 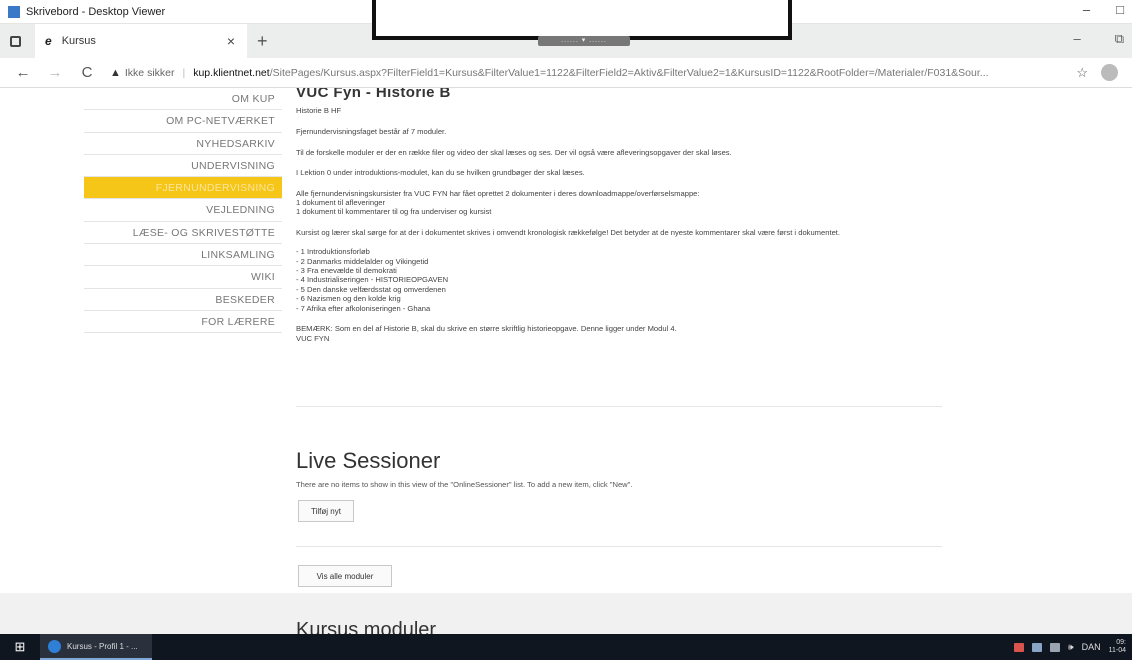 I want to click on tab-actions-icon, so click(x=15, y=41).